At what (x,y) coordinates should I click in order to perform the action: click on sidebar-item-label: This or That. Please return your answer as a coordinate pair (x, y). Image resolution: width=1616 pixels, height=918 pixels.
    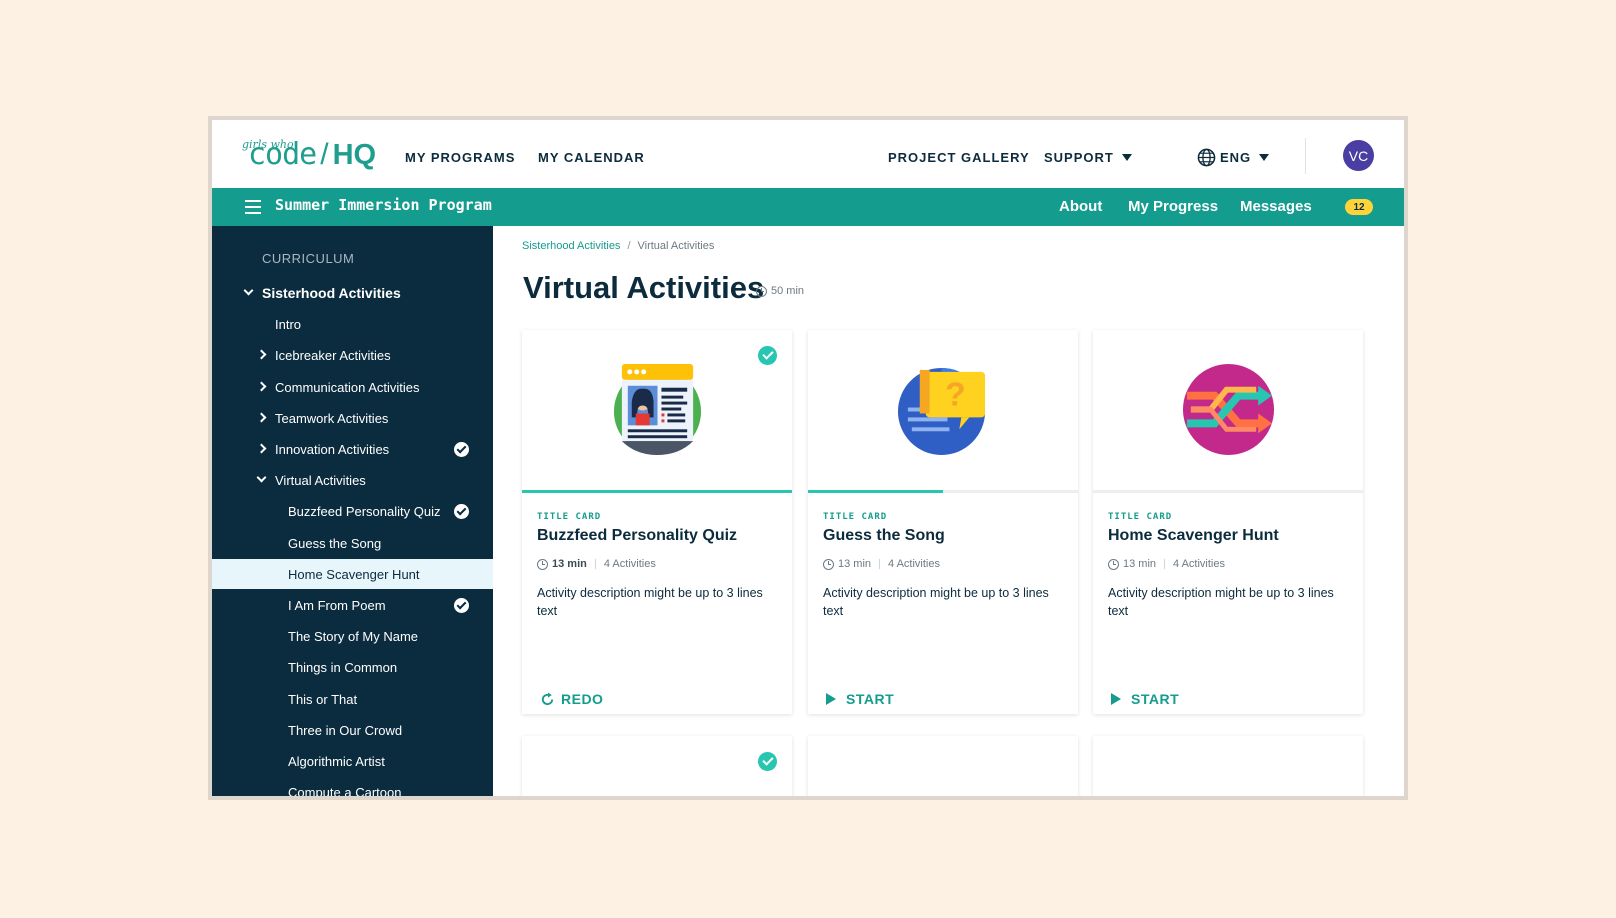
    Looking at the image, I should click on (323, 699).